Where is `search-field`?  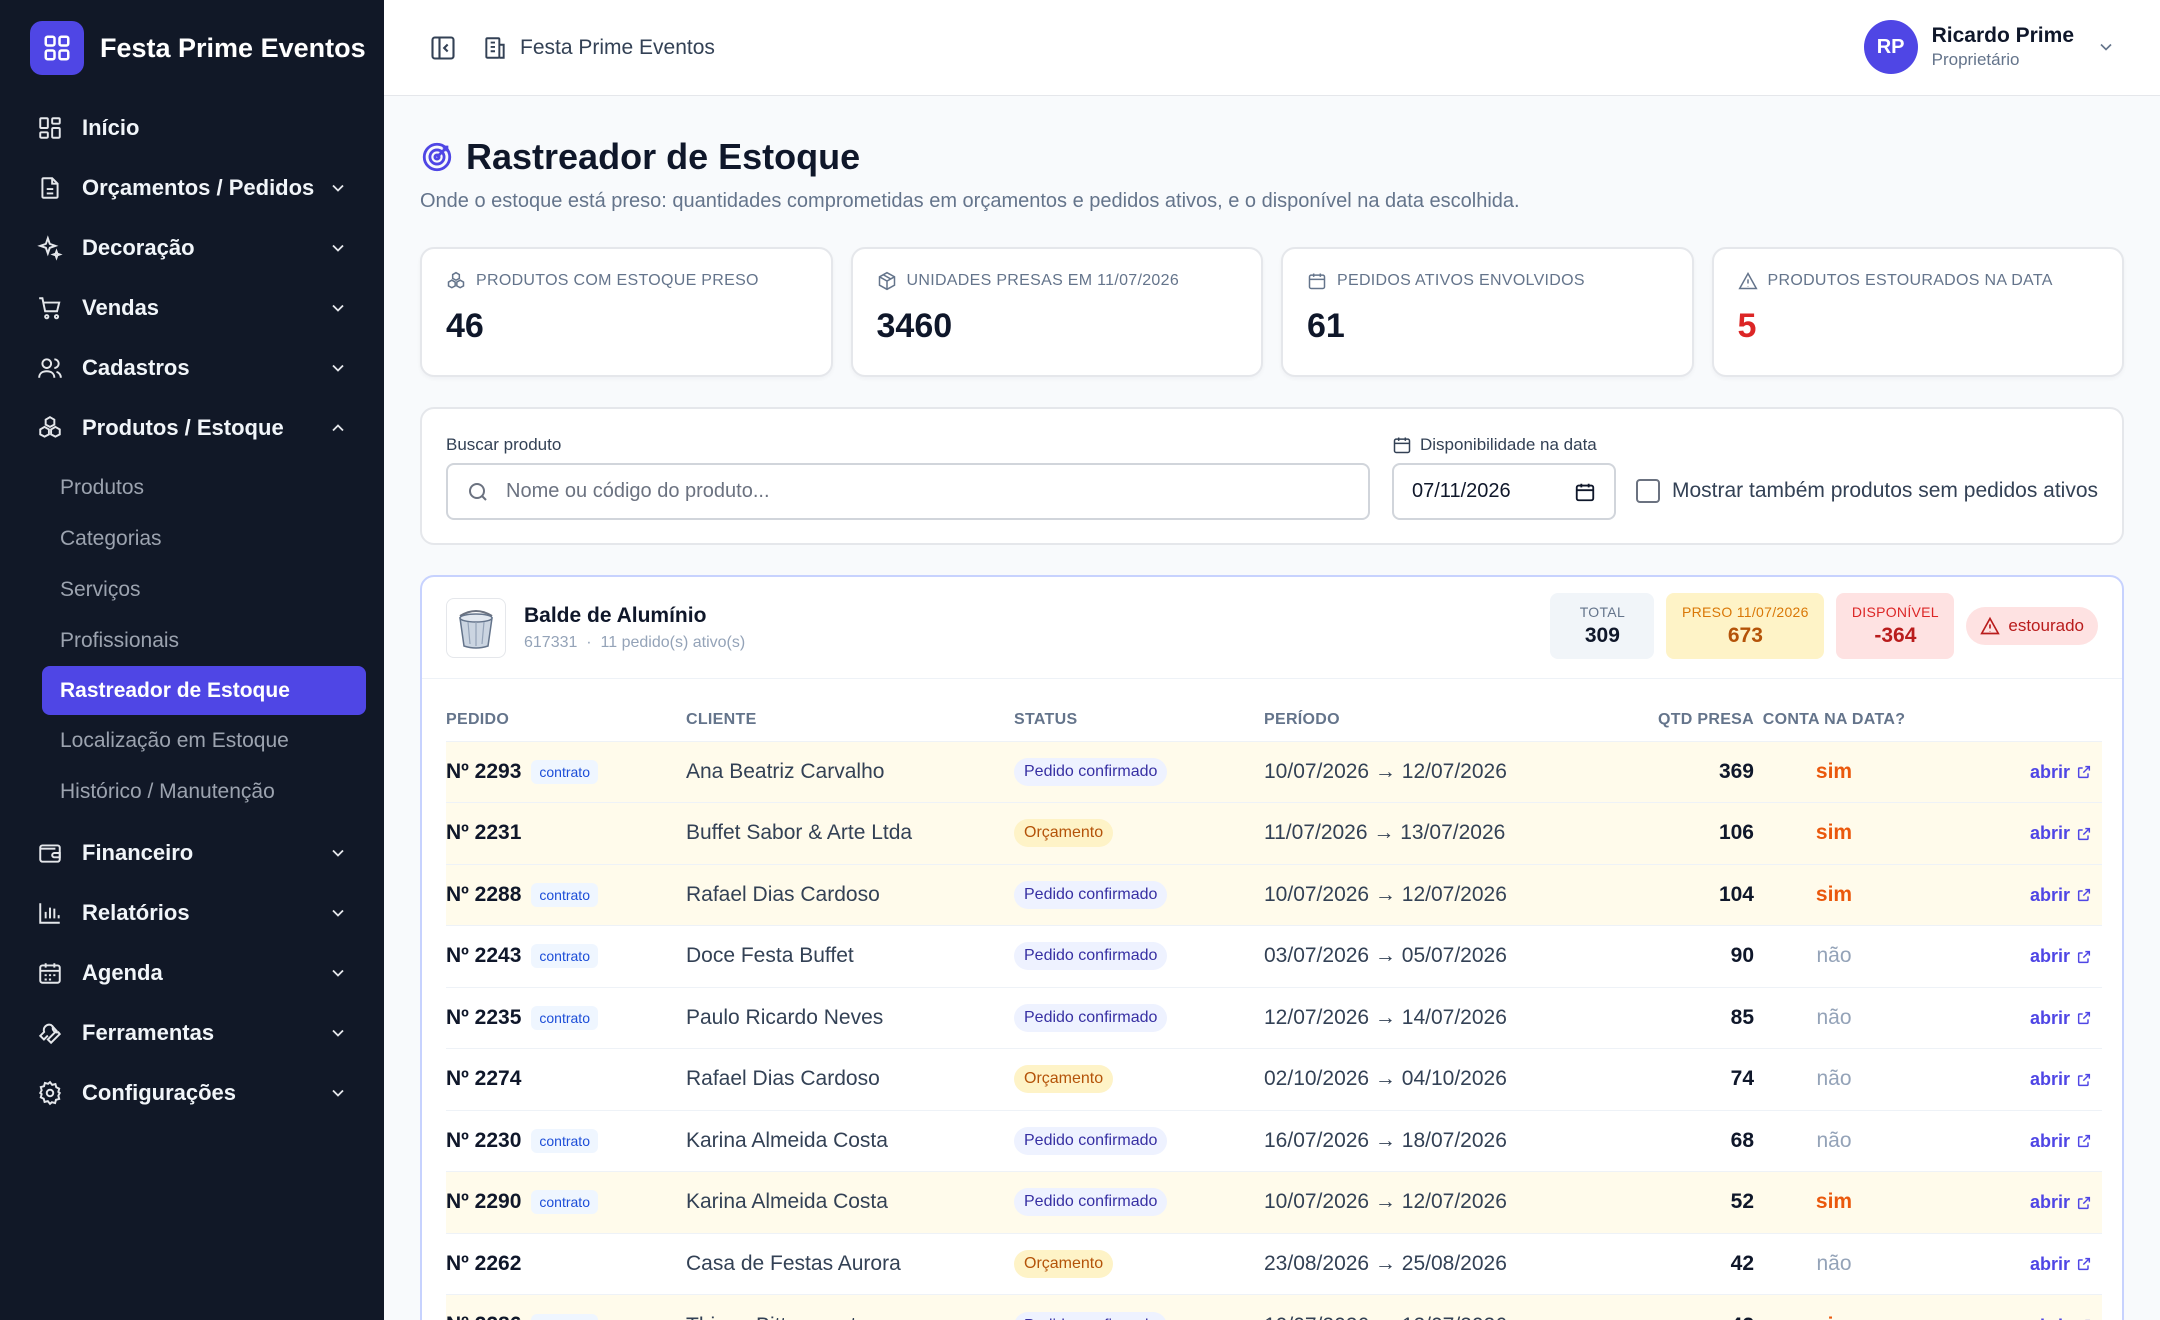 search-field is located at coordinates (908, 491).